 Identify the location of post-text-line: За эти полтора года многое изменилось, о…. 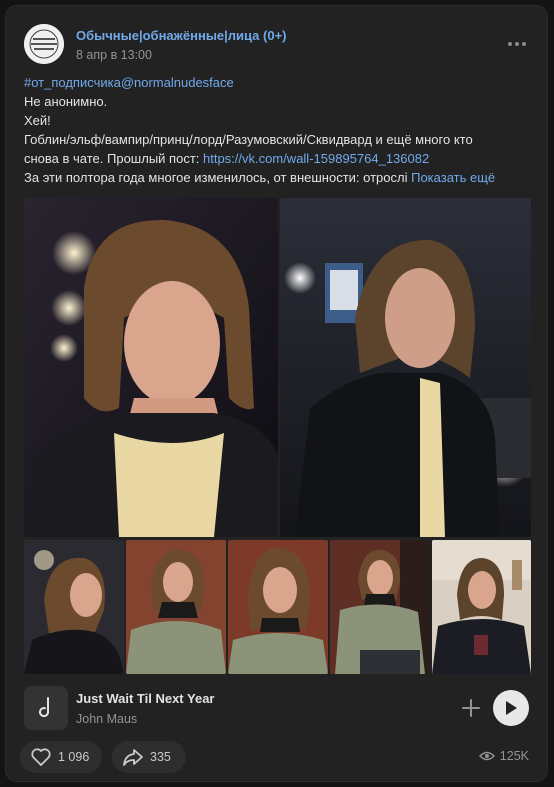
(216, 178).